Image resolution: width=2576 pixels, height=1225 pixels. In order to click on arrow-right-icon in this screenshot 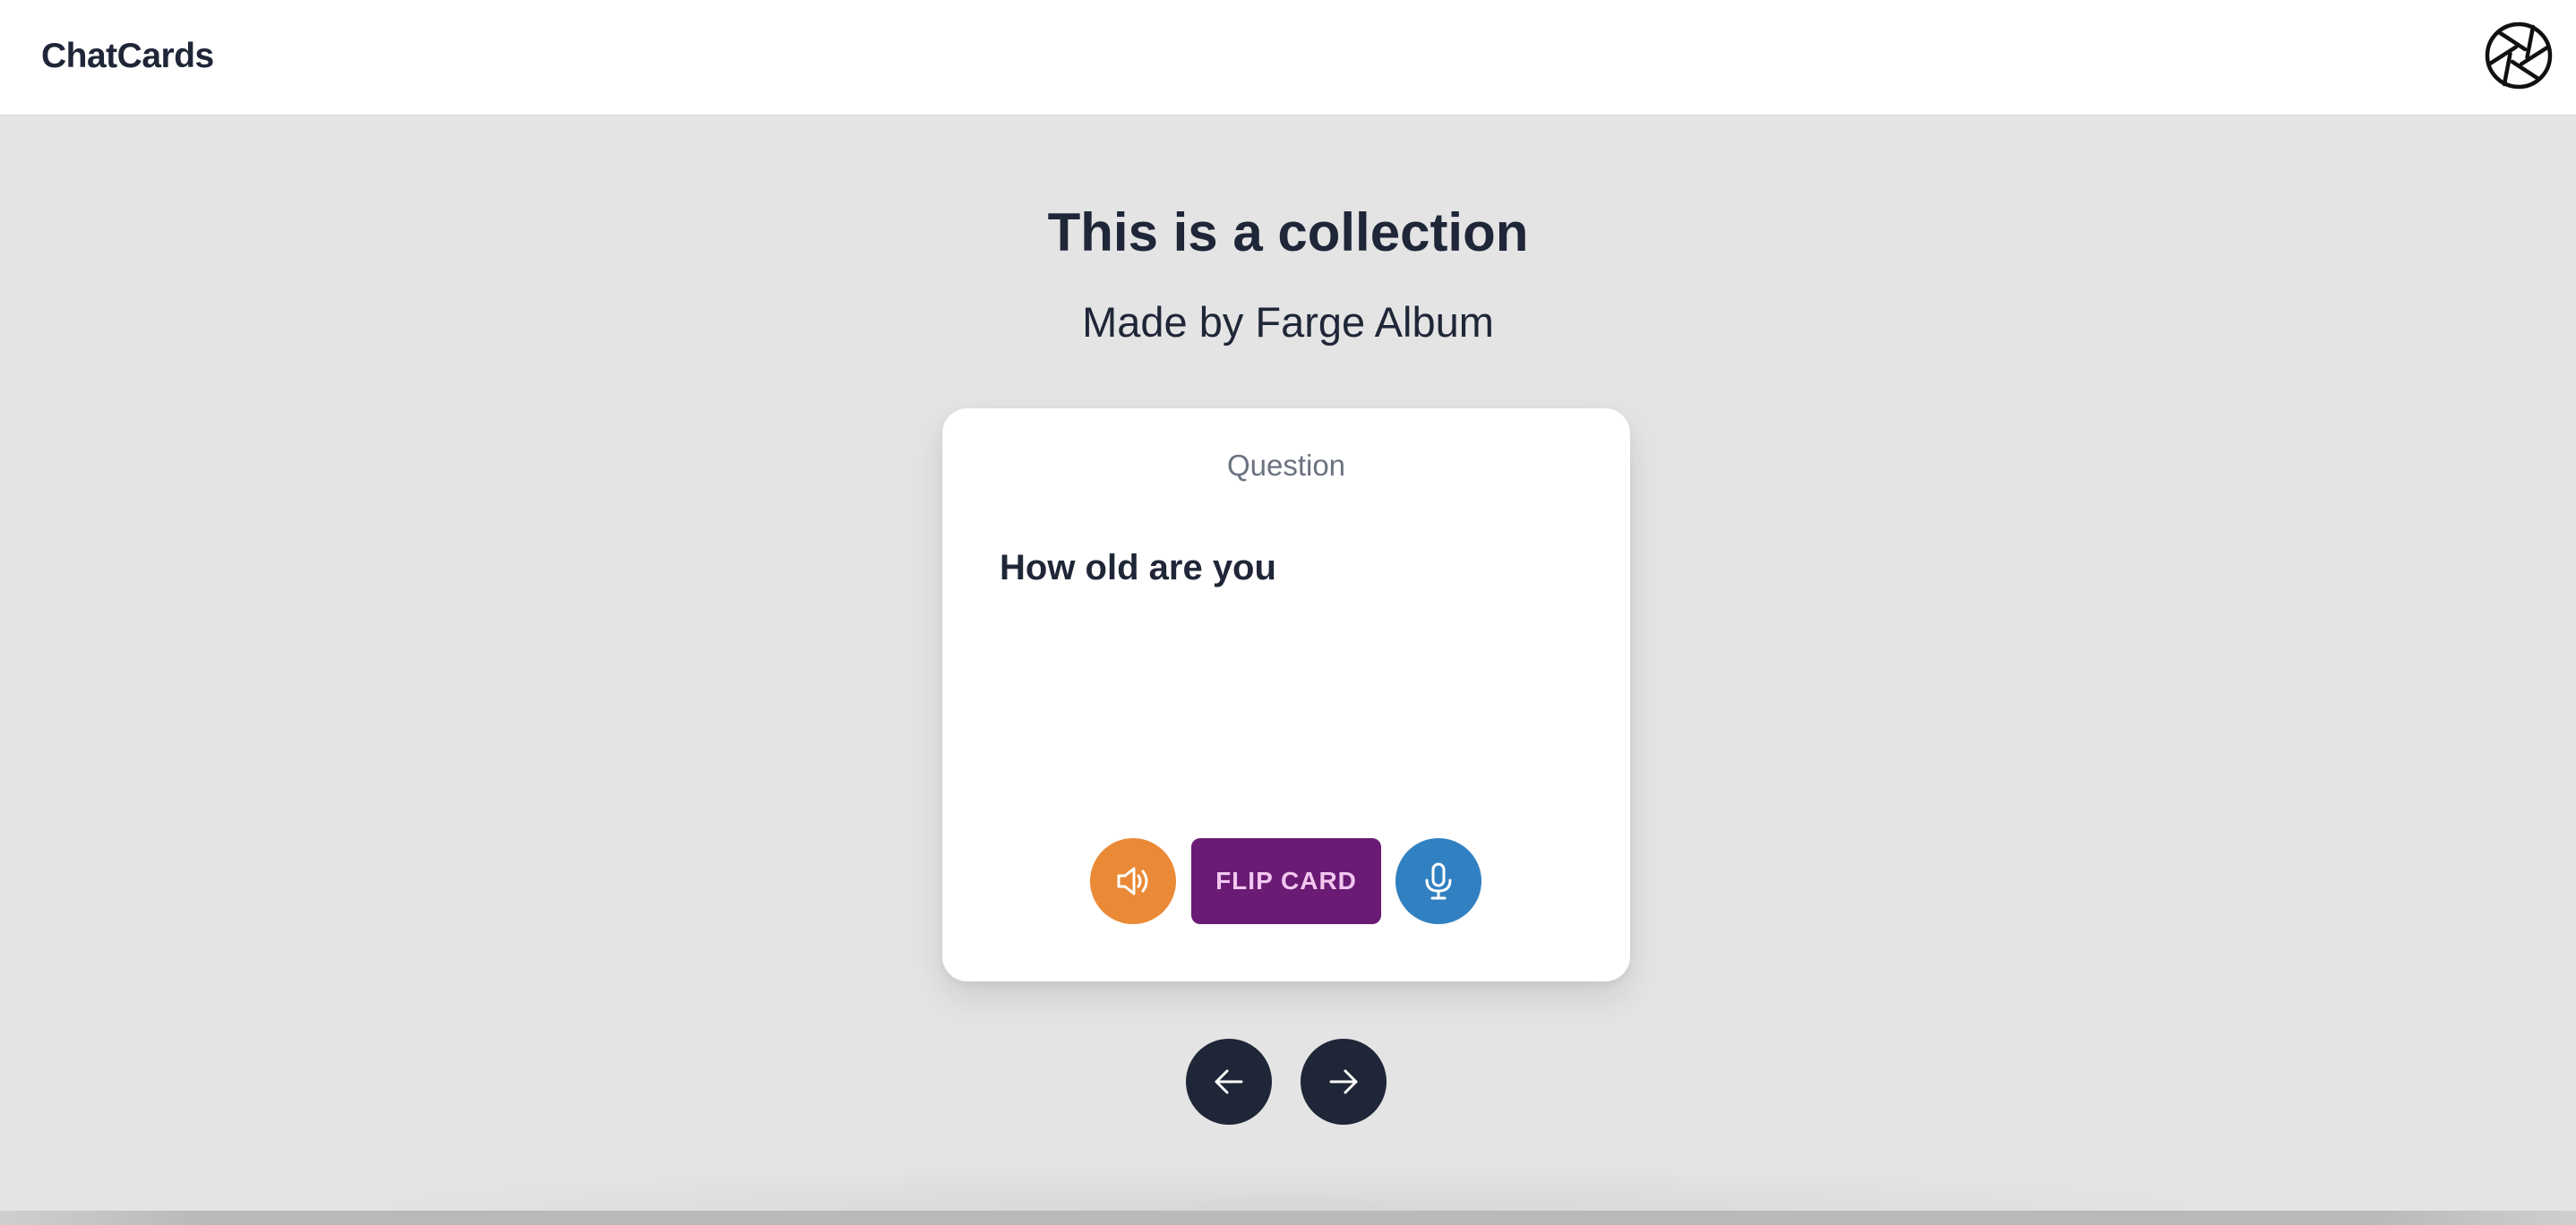, I will do `click(1343, 1081)`.